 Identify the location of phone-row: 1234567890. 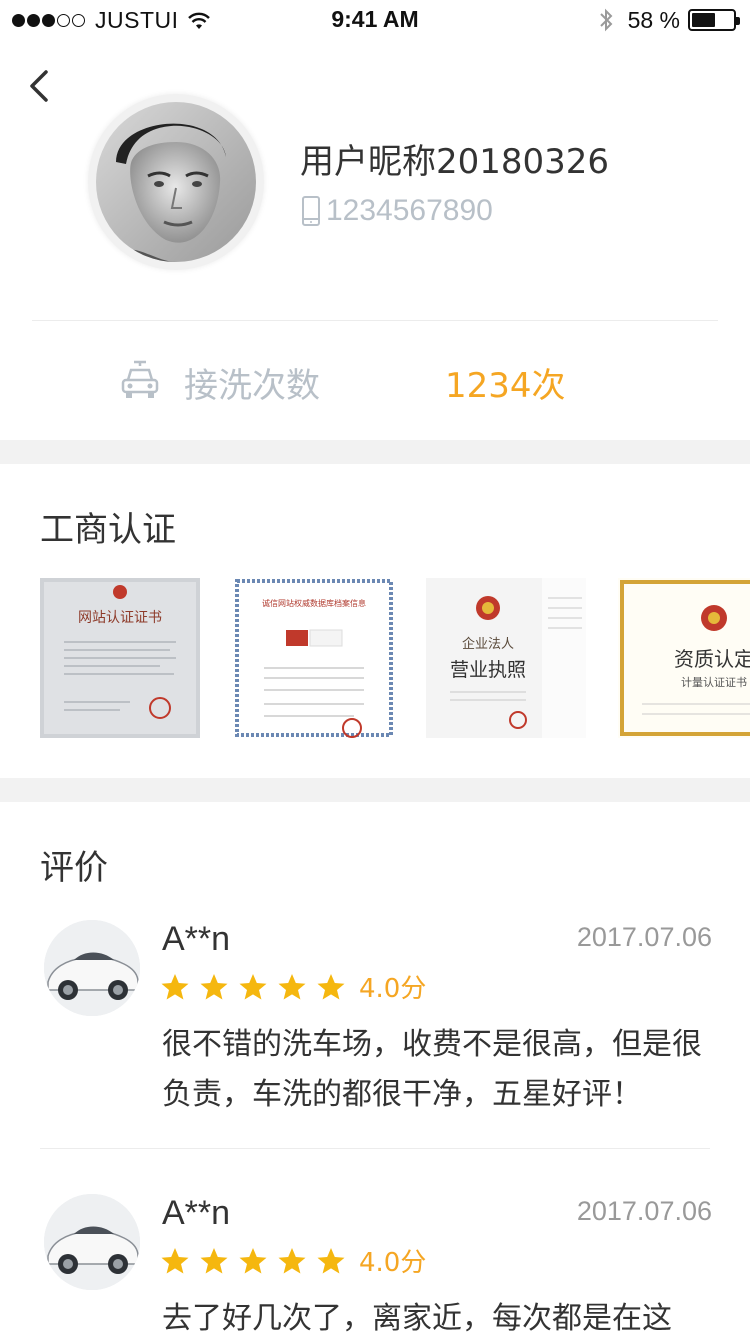
(396, 211).